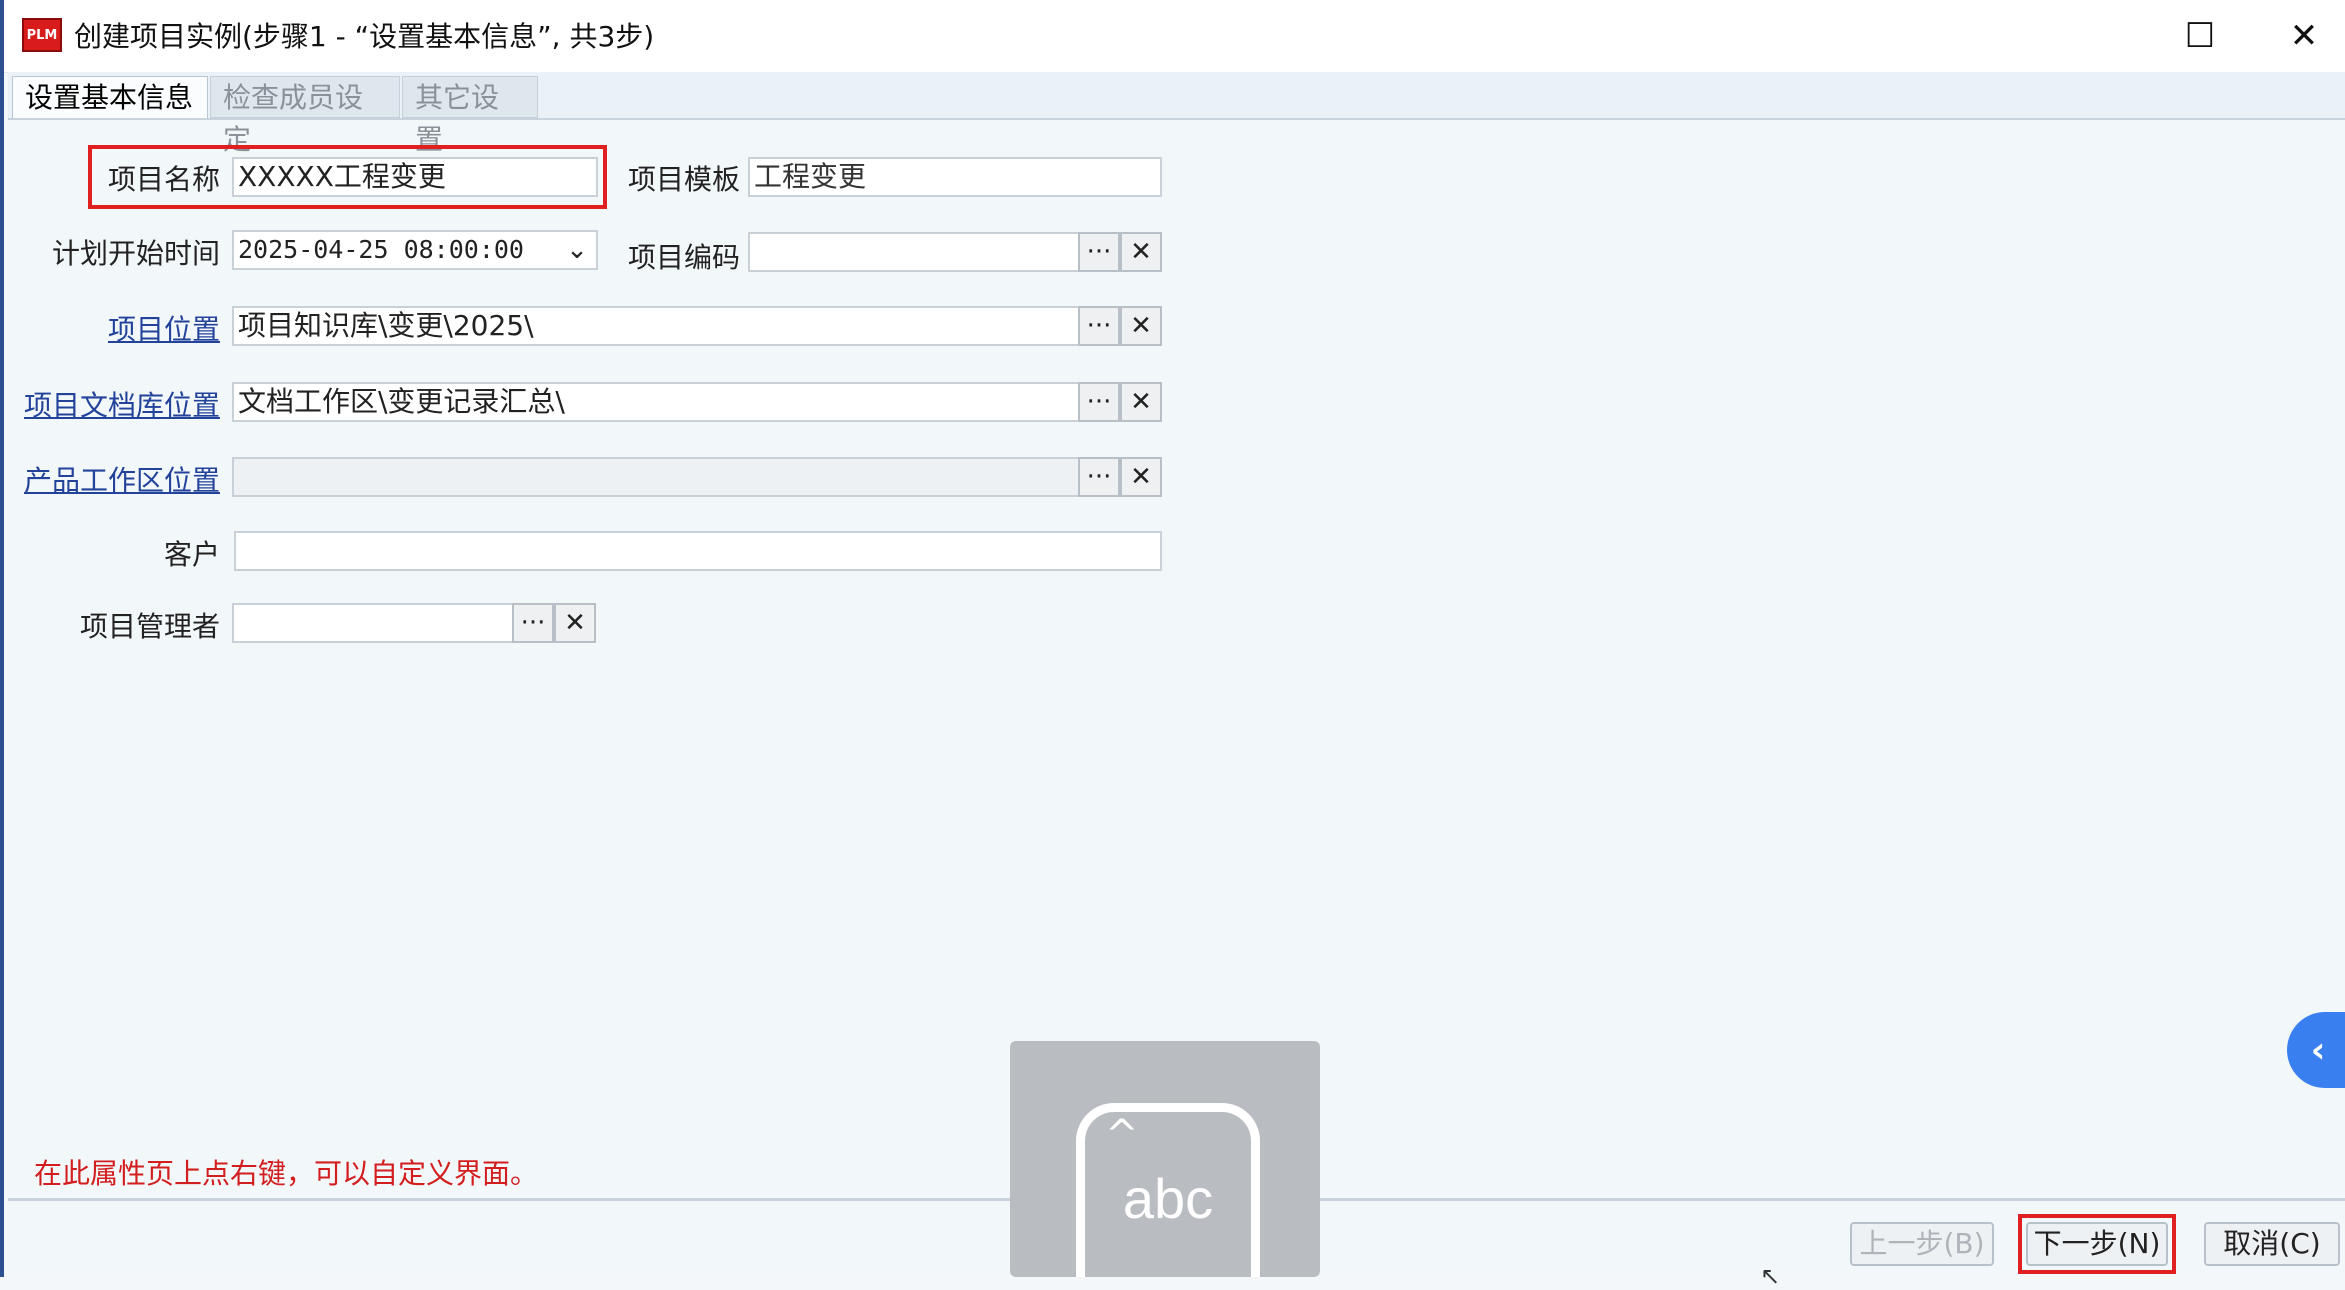 This screenshot has width=2345, height=1290. Describe the element at coordinates (1770, 1276) in the screenshot. I see `mouse-cursor-icon: ↖` at that location.